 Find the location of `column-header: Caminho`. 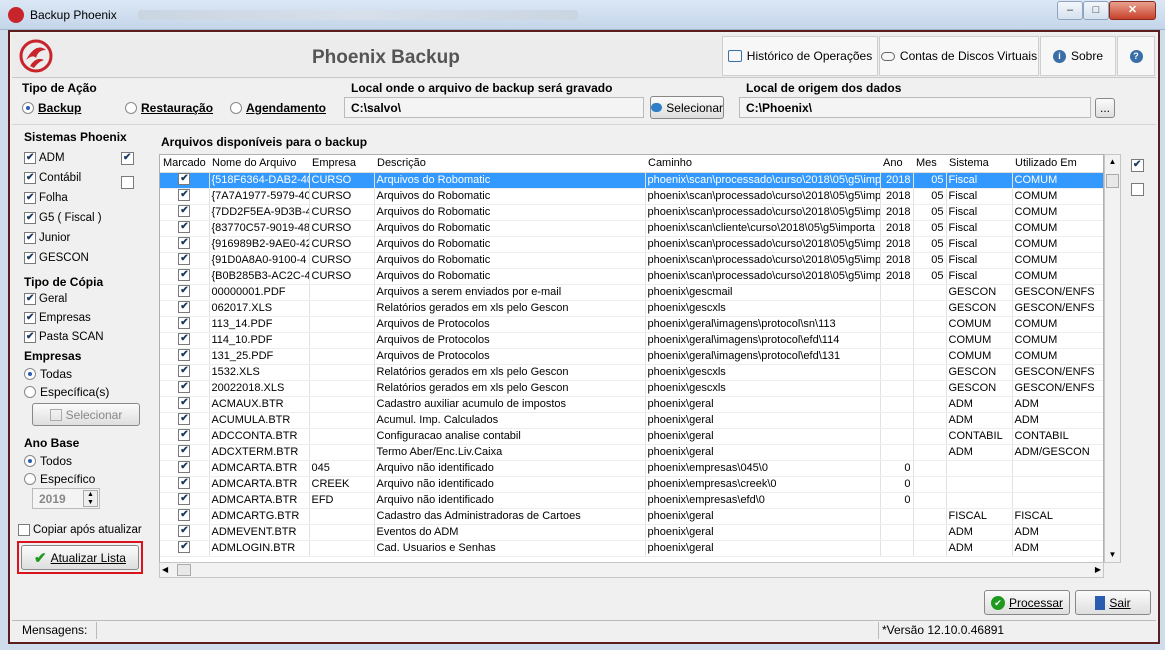

column-header: Caminho is located at coordinates (762, 164).